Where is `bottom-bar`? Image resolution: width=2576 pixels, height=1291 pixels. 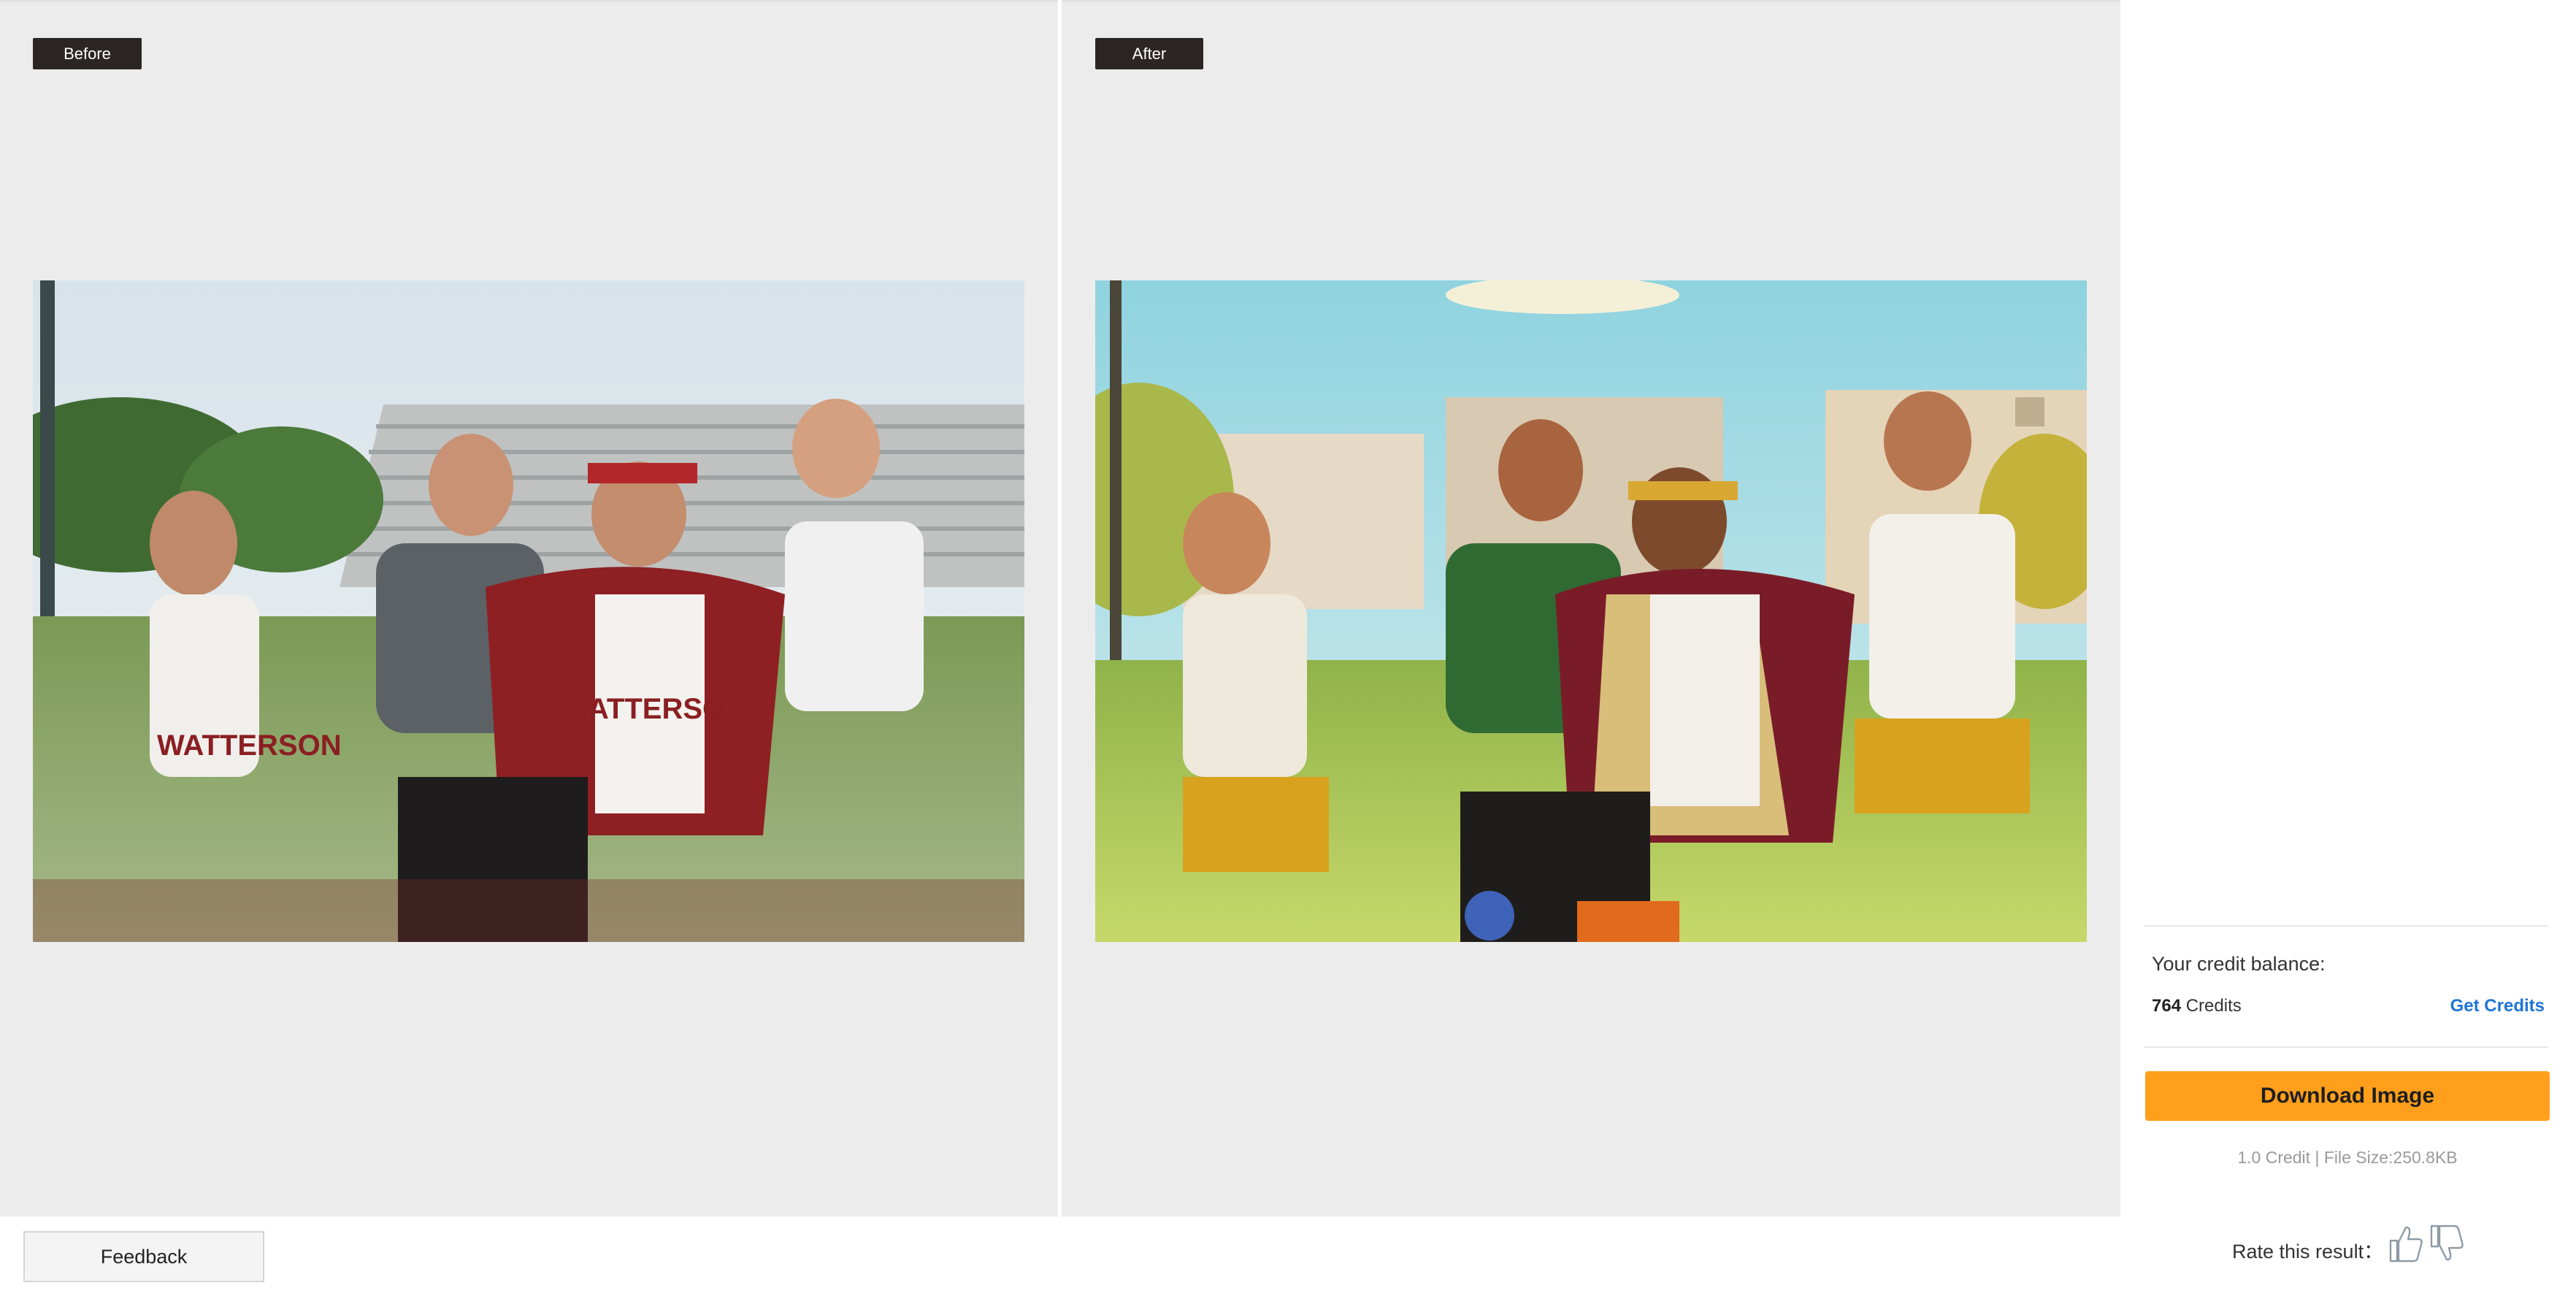 bottom-bar is located at coordinates (1060, 1254).